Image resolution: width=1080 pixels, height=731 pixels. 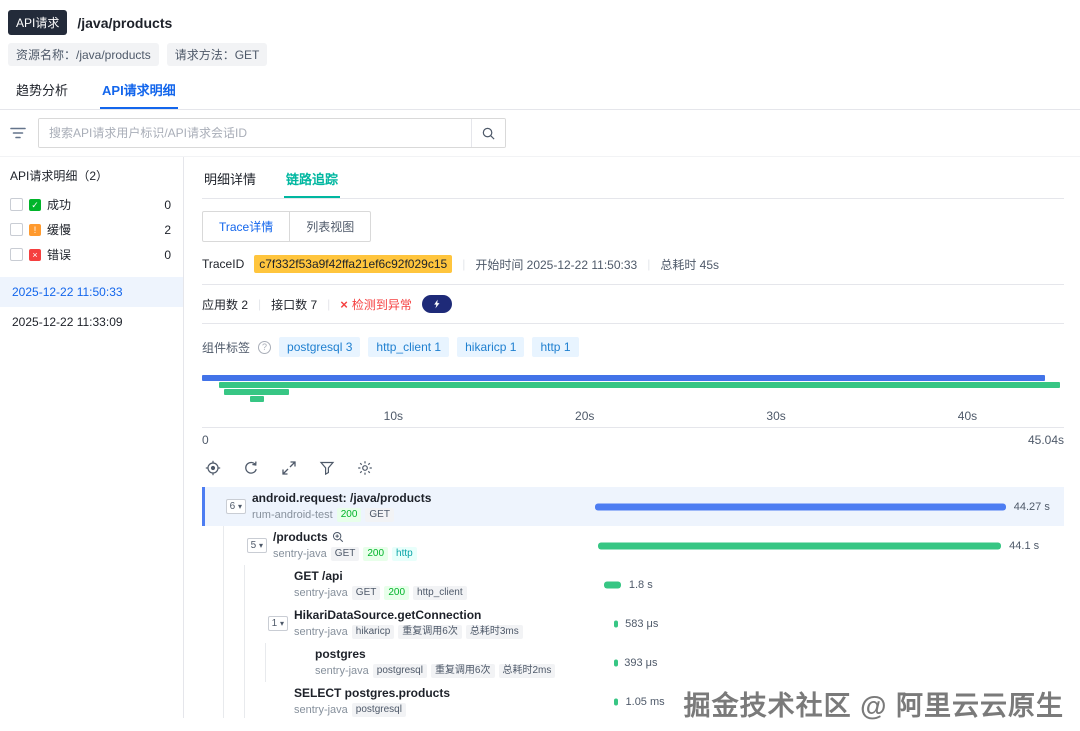 I want to click on span-title-block: GET /api sentry-java GET 200 http_client, so click(x=380, y=584).